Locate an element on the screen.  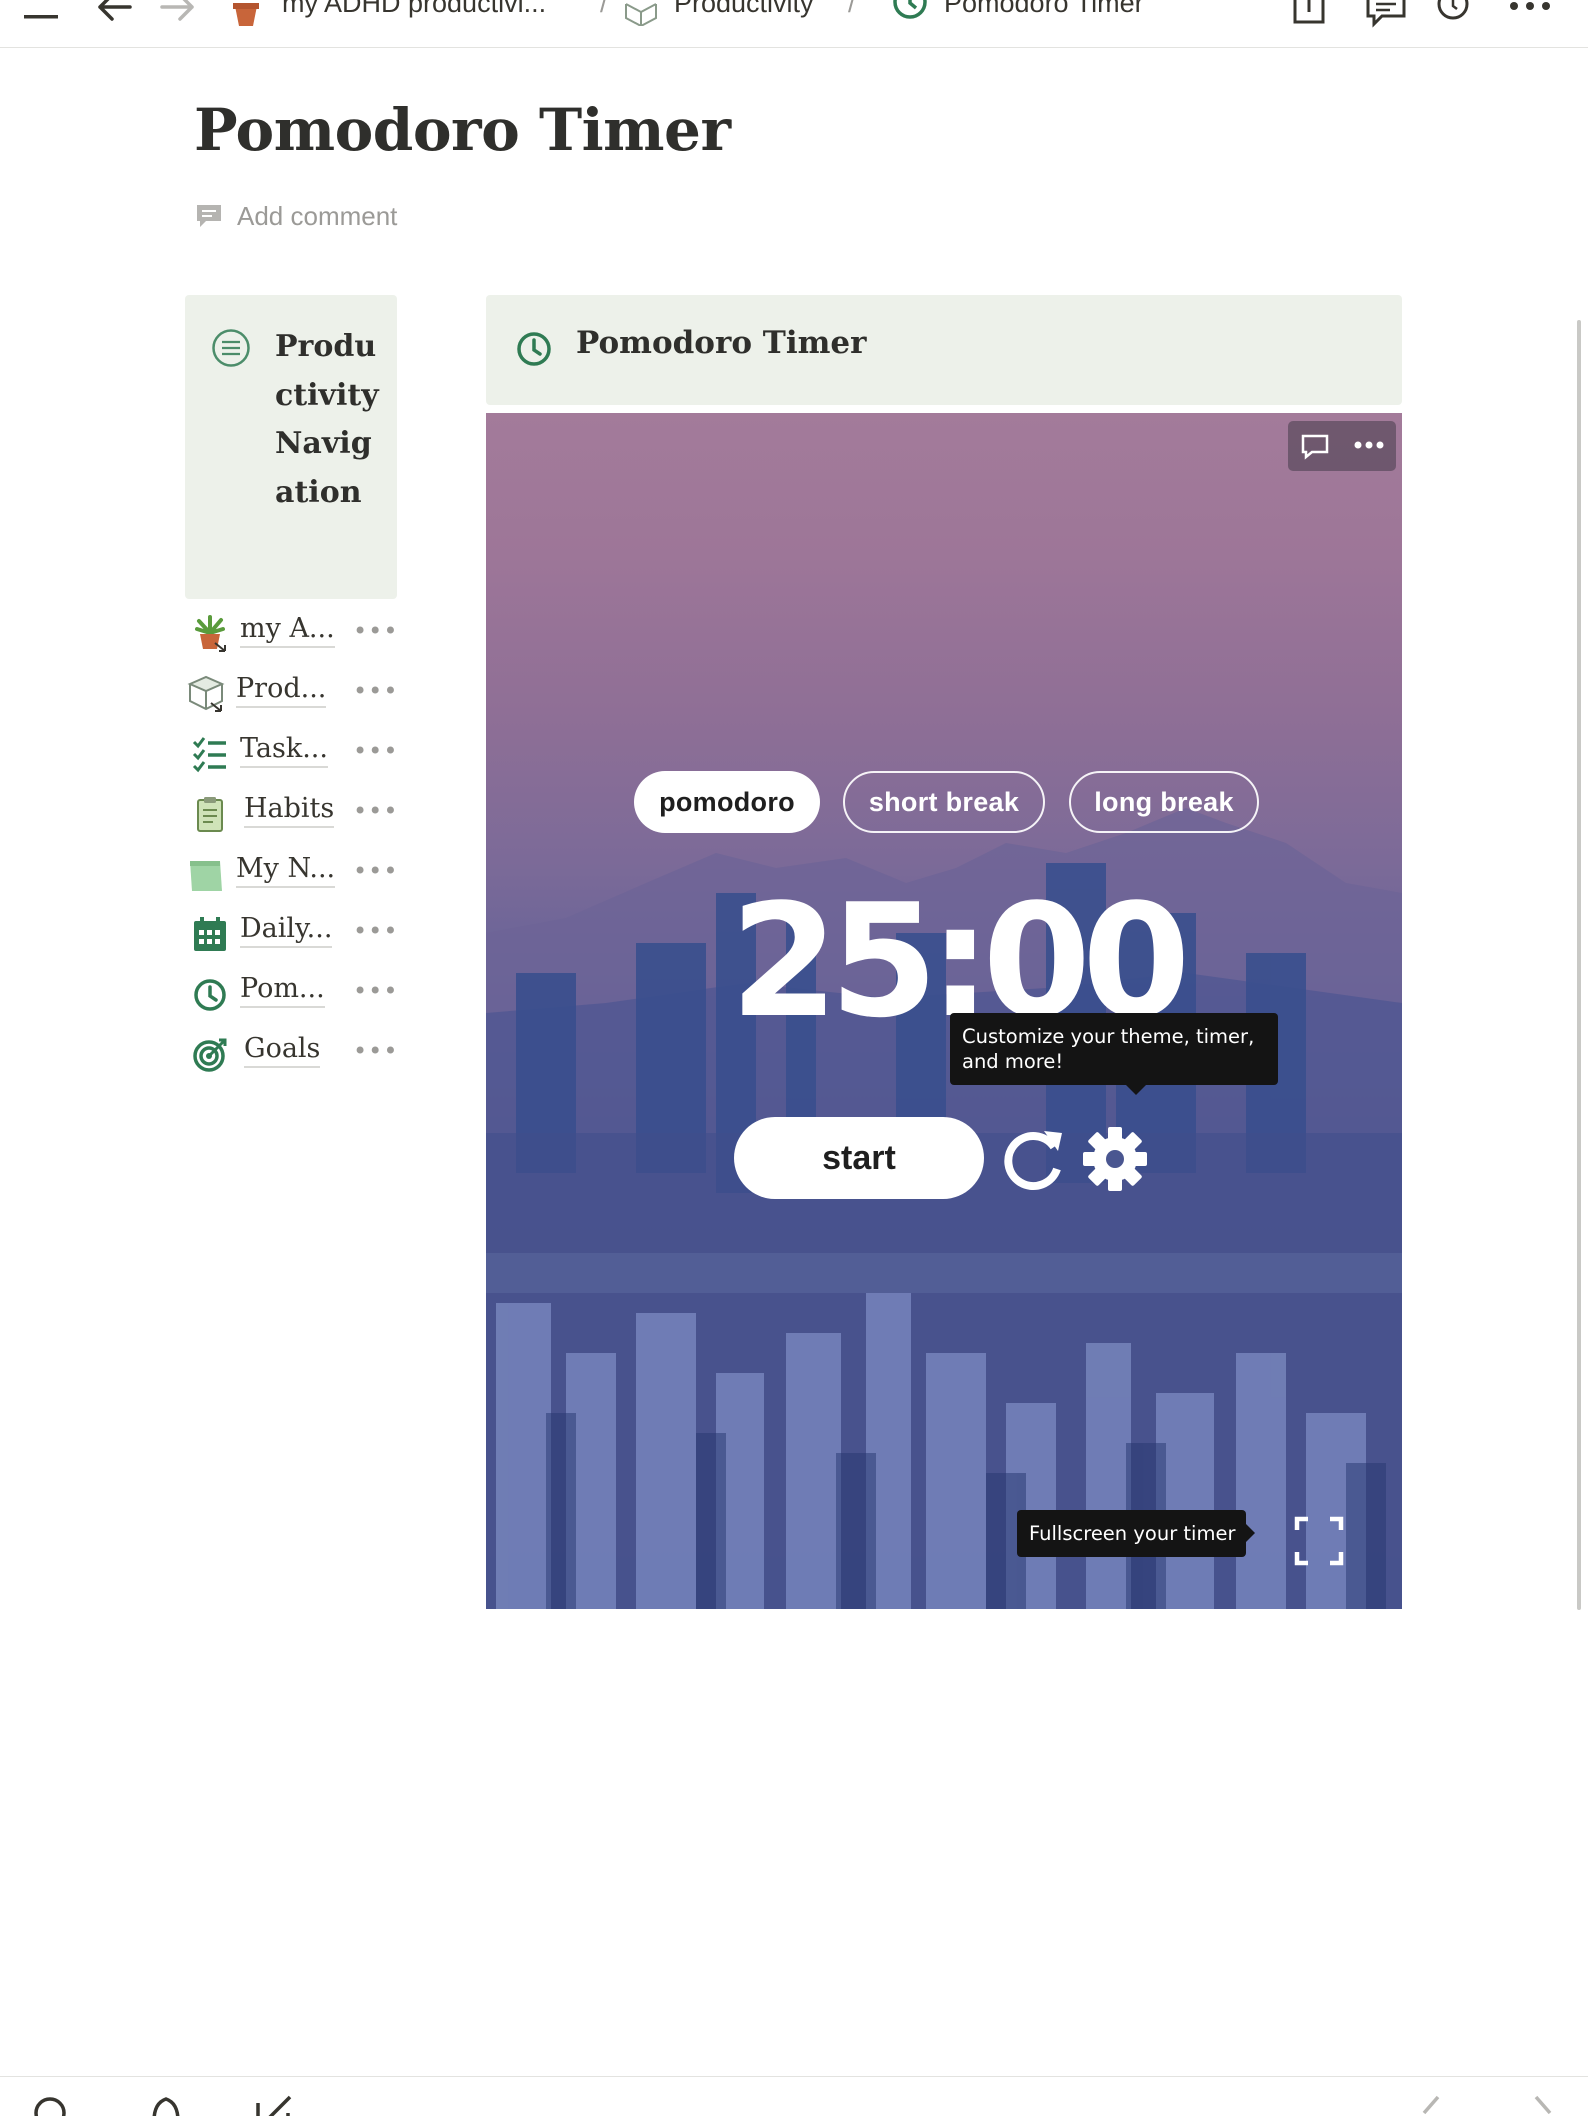
nav-item-habits: Habits ••• is located at coordinates (295, 813).